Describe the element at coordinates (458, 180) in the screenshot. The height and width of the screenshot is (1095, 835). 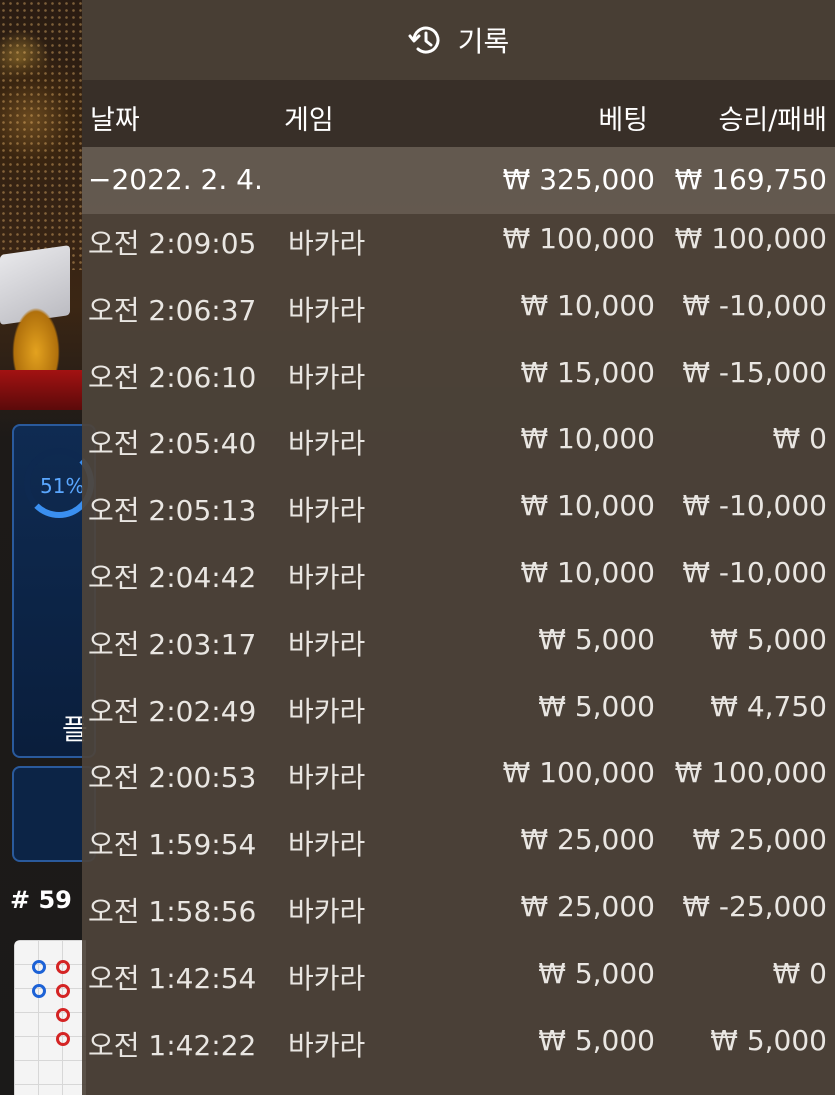
I see `date-group-row: −2022. 2. 4. ₩ 325,000 ₩ 169,750` at that location.